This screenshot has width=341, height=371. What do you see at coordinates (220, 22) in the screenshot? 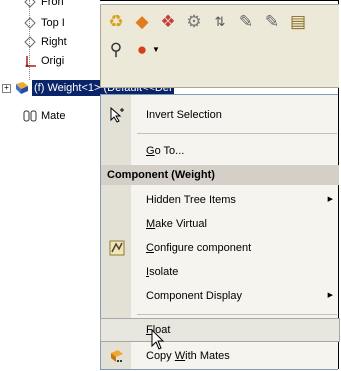
I see `reorder-icon: ⇅` at bounding box center [220, 22].